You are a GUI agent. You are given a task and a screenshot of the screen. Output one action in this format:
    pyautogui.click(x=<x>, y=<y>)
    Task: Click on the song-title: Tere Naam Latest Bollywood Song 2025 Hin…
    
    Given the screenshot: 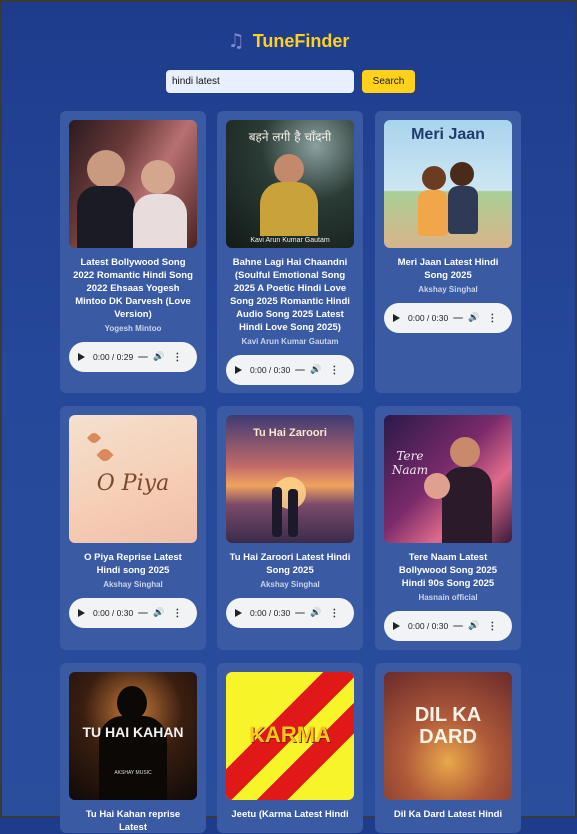 What is the action you would take?
    pyautogui.click(x=448, y=570)
    